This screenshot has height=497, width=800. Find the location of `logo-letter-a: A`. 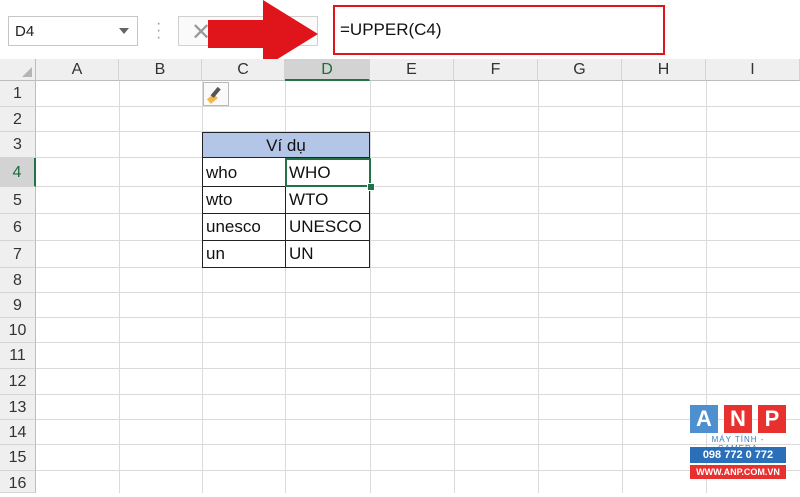

logo-letter-a: A is located at coordinates (704, 419).